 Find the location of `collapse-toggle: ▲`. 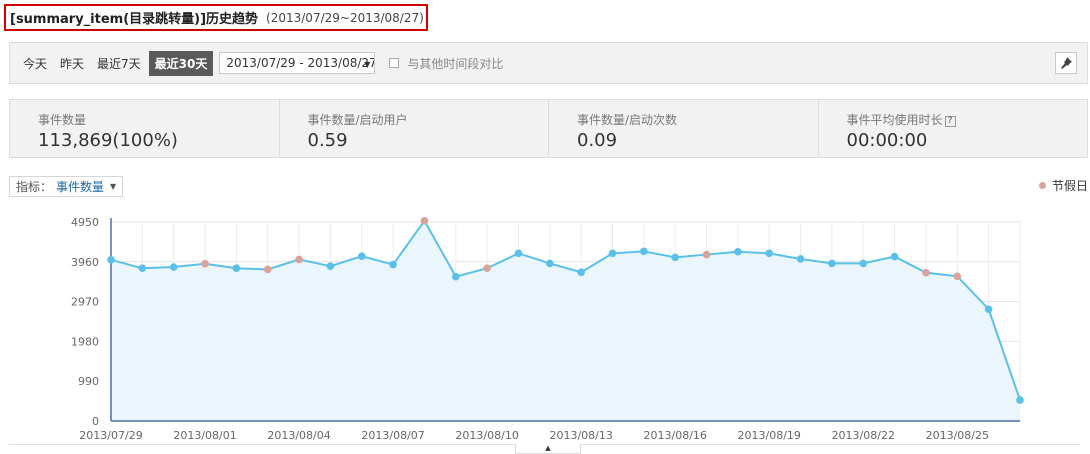

collapse-toggle: ▲ is located at coordinates (548, 449).